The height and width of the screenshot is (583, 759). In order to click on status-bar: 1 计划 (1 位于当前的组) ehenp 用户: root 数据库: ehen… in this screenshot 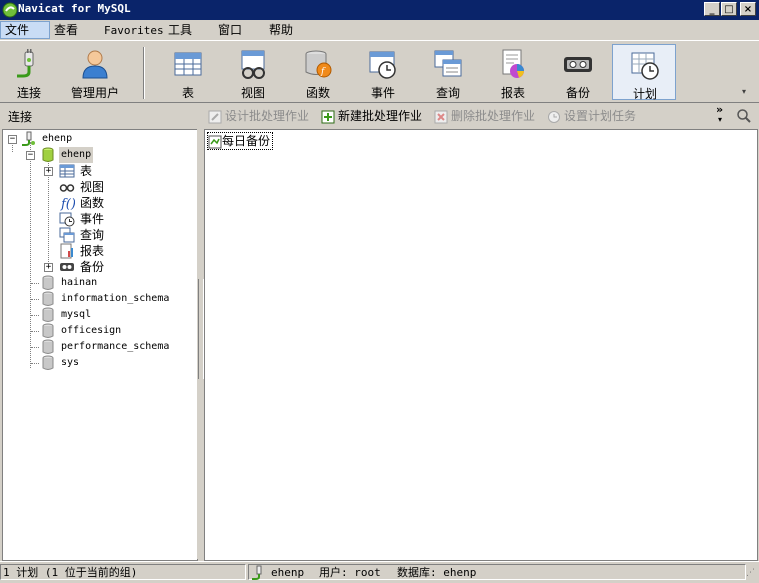, I will do `click(379, 572)`.